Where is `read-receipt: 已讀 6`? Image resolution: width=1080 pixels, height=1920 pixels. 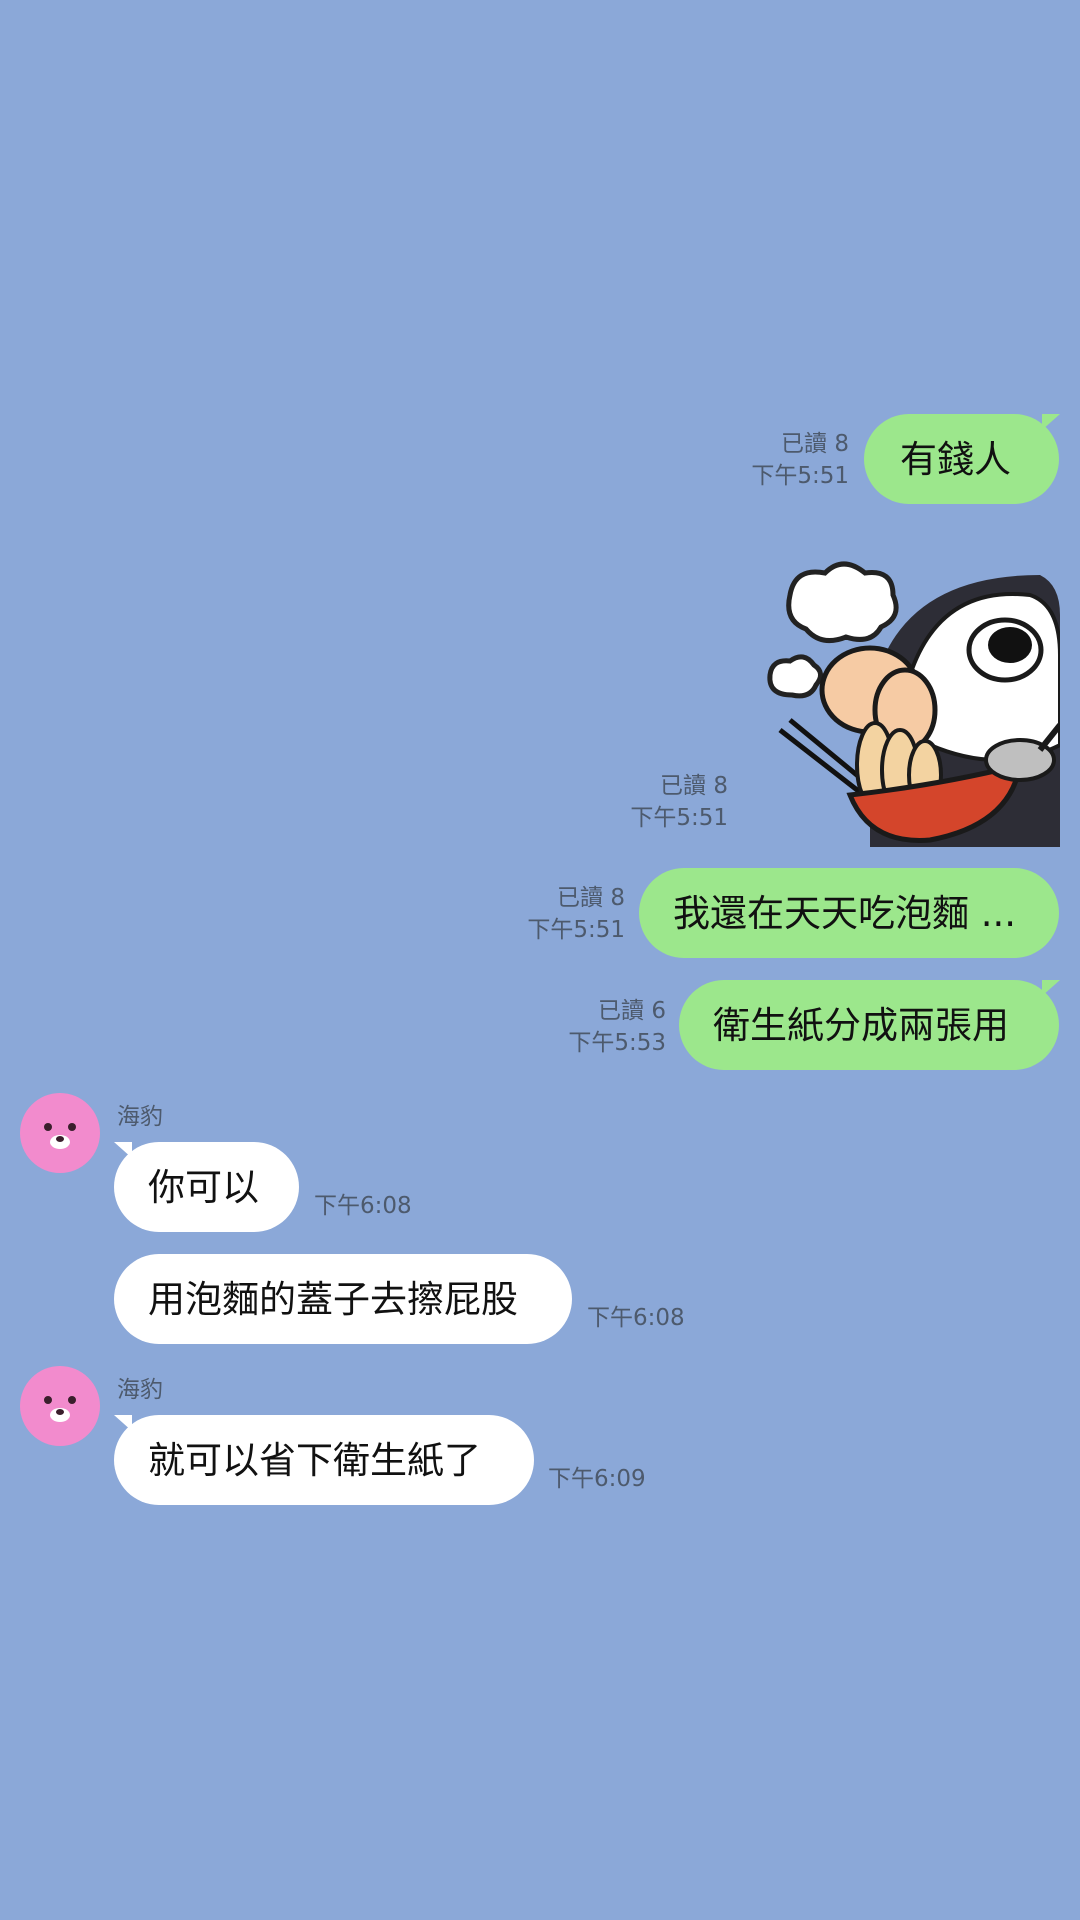 read-receipt: 已讀 6 is located at coordinates (632, 1011).